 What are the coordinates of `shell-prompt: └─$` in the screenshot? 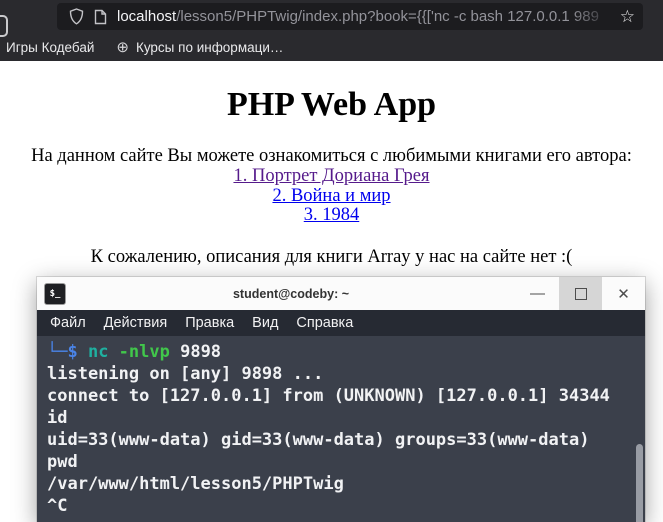 It's located at (67, 352).